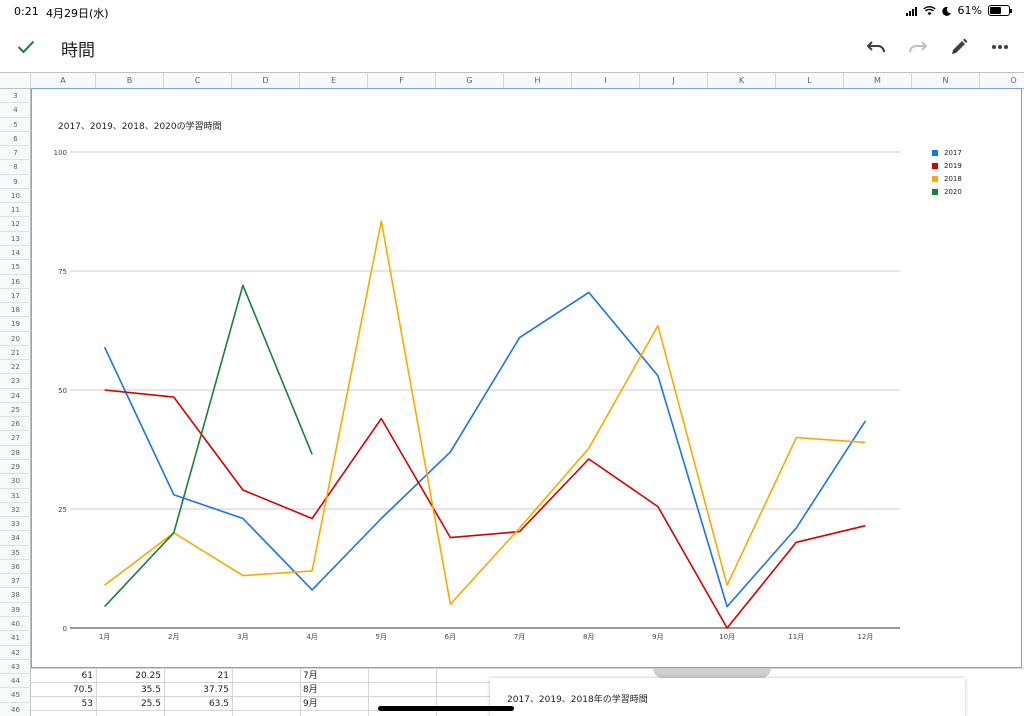 This screenshot has width=1024, height=716. I want to click on cell-b-row-46: 25.5, so click(130, 704).